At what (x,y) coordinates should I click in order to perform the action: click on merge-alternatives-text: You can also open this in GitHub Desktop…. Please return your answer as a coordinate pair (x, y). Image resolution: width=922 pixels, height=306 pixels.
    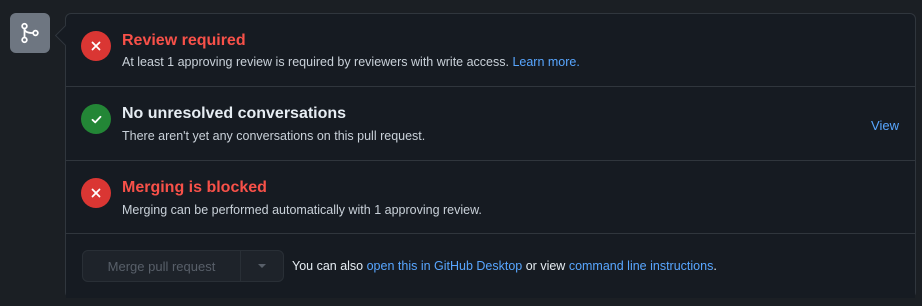
    Looking at the image, I should click on (504, 266).